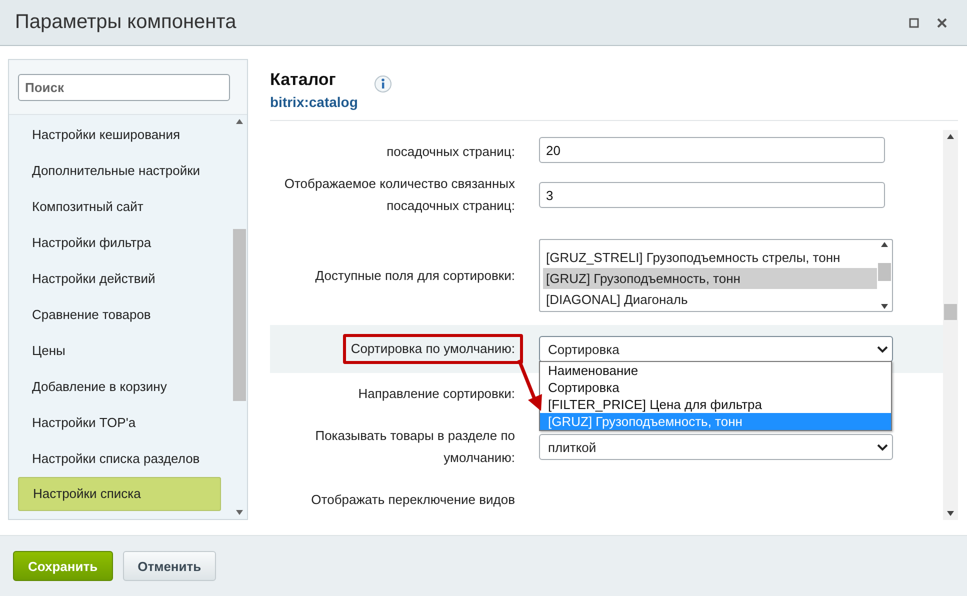  What do you see at coordinates (169, 566) in the screenshot?
I see `cancel-button: Отменить` at bounding box center [169, 566].